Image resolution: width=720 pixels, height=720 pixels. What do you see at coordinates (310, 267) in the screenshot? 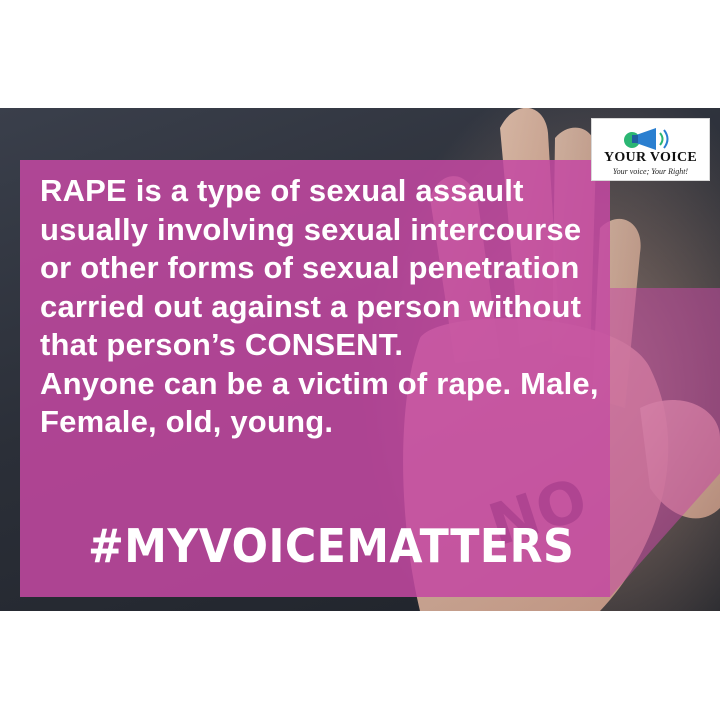
I see `body-line: or other forms of sexual penetration` at bounding box center [310, 267].